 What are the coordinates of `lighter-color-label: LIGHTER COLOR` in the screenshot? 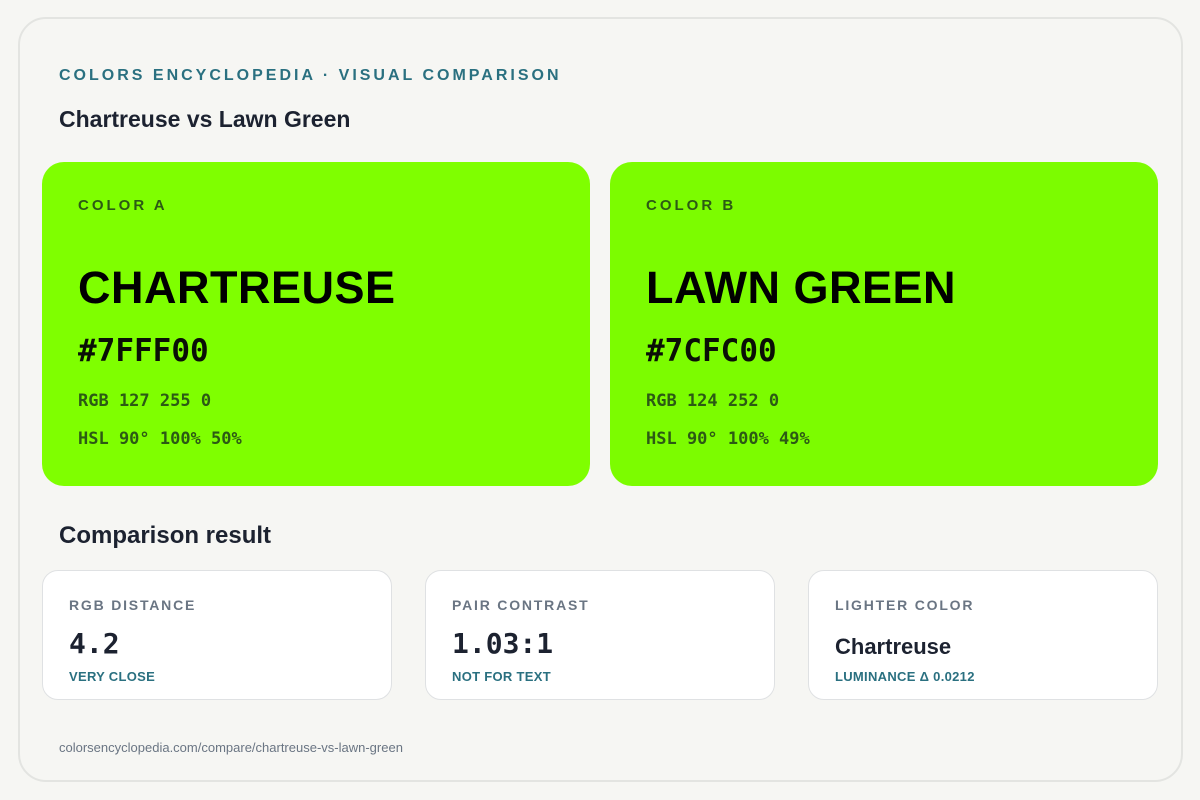 It's located at (905, 605).